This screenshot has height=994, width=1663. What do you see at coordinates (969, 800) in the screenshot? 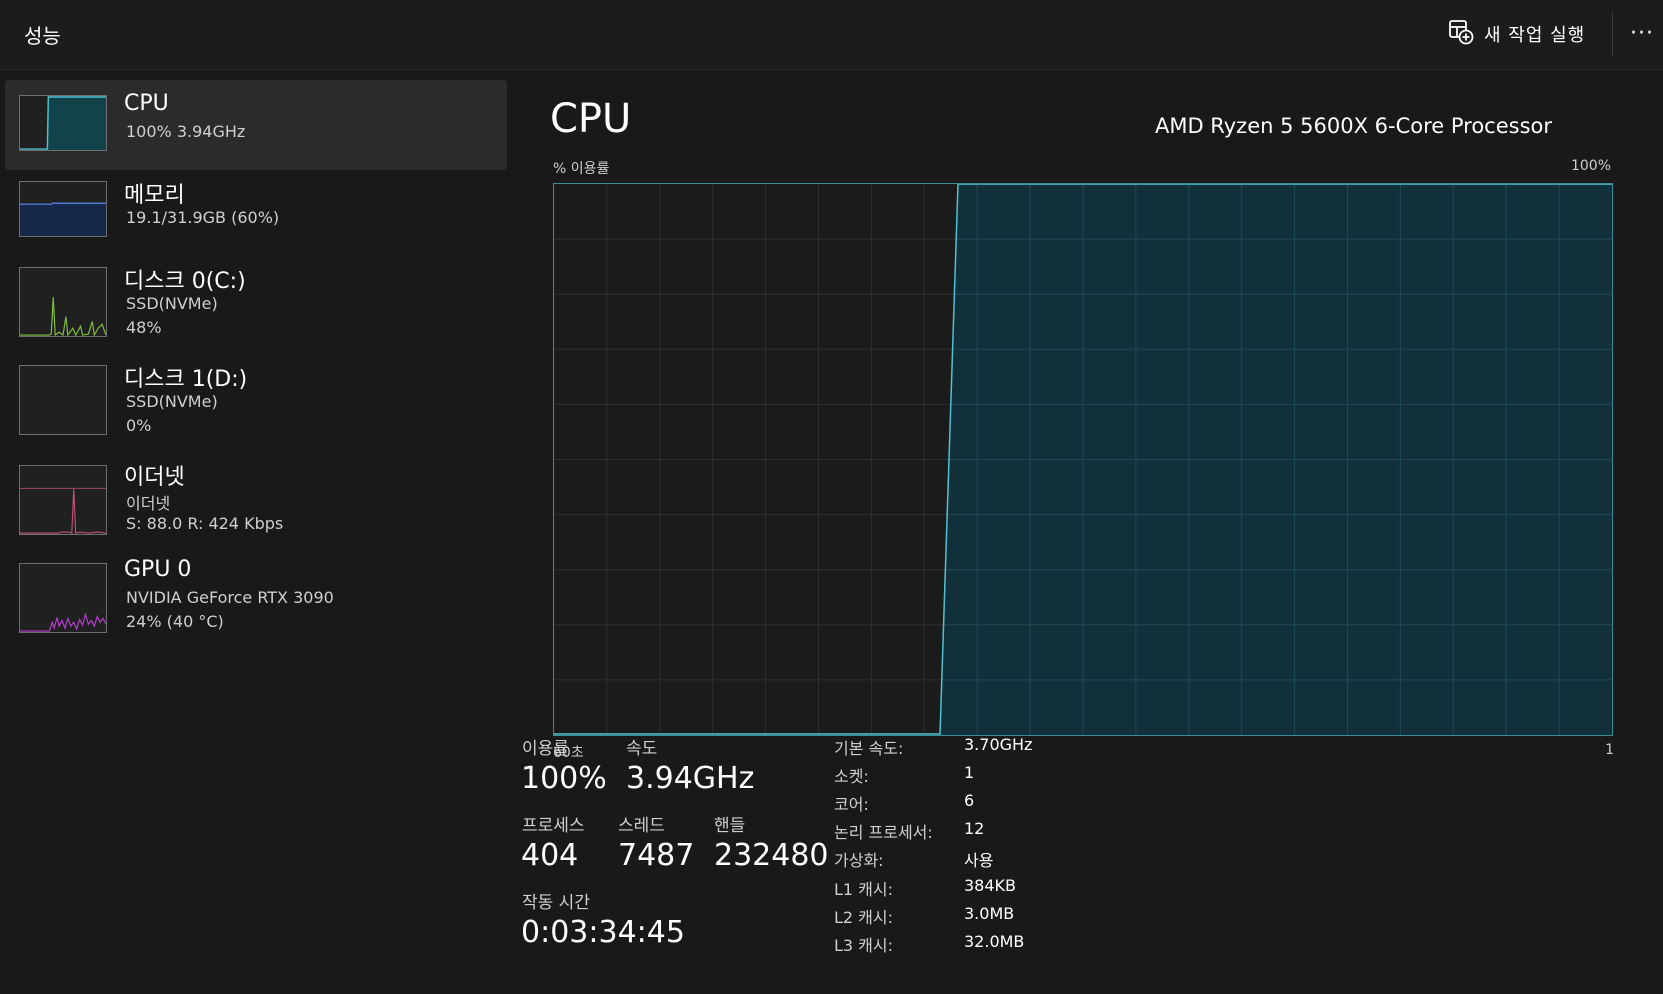
I see `cores-value: 6` at bounding box center [969, 800].